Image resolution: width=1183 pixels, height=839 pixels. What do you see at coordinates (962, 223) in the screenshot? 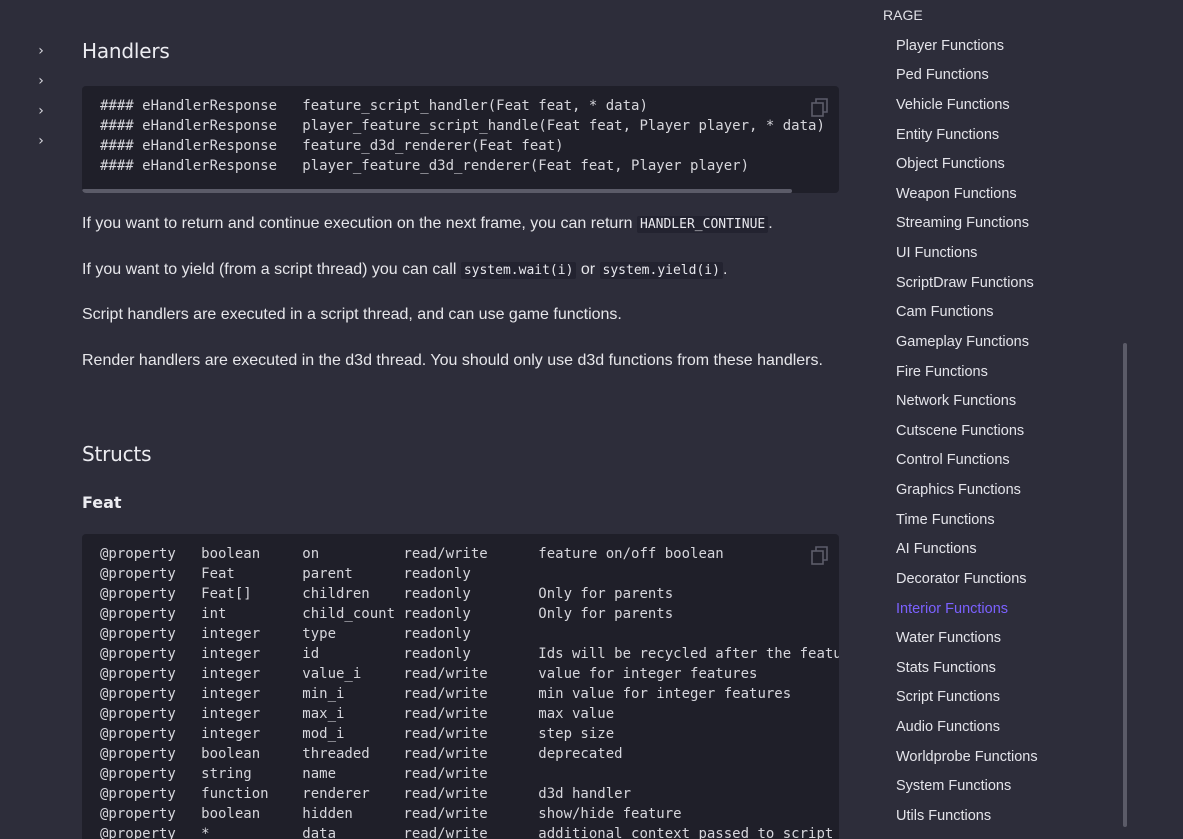
I see `toc-item-streaming-functions: Streaming Functions` at bounding box center [962, 223].